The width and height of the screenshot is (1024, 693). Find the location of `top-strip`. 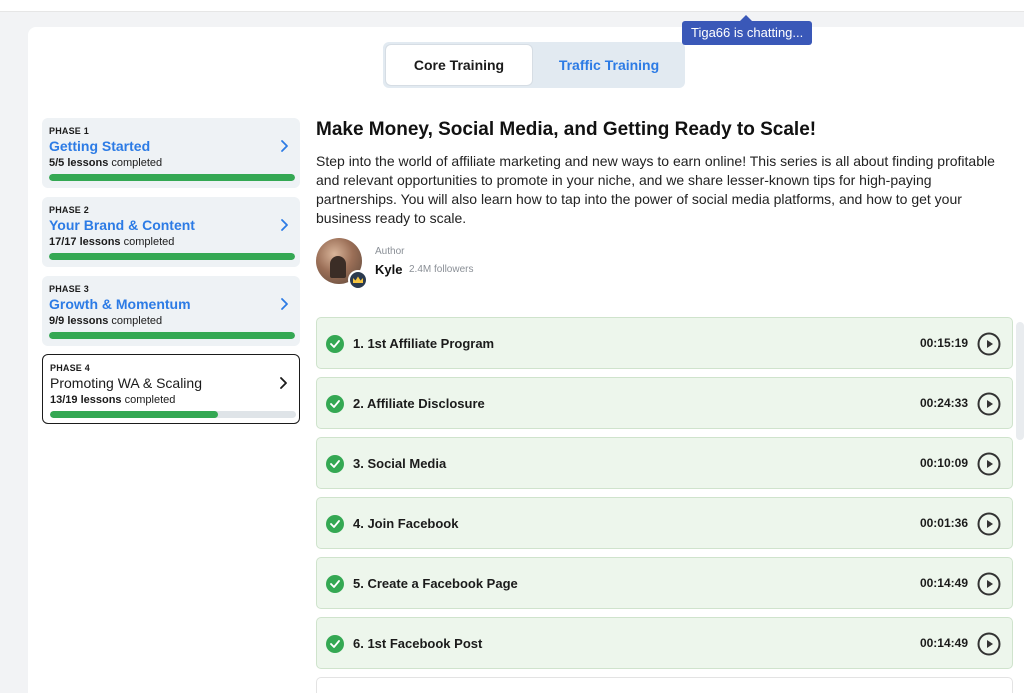

top-strip is located at coordinates (512, 6).